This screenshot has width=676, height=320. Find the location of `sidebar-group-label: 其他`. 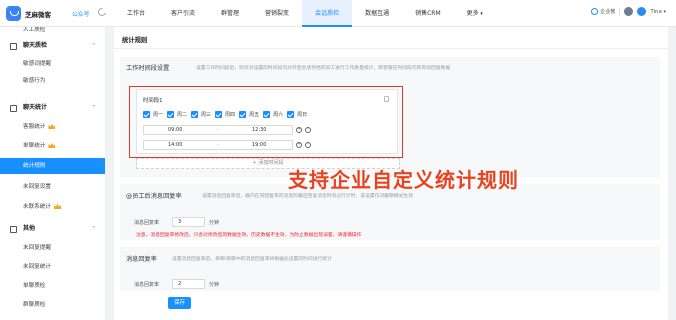

sidebar-group-label: 其他 is located at coordinates (29, 228).